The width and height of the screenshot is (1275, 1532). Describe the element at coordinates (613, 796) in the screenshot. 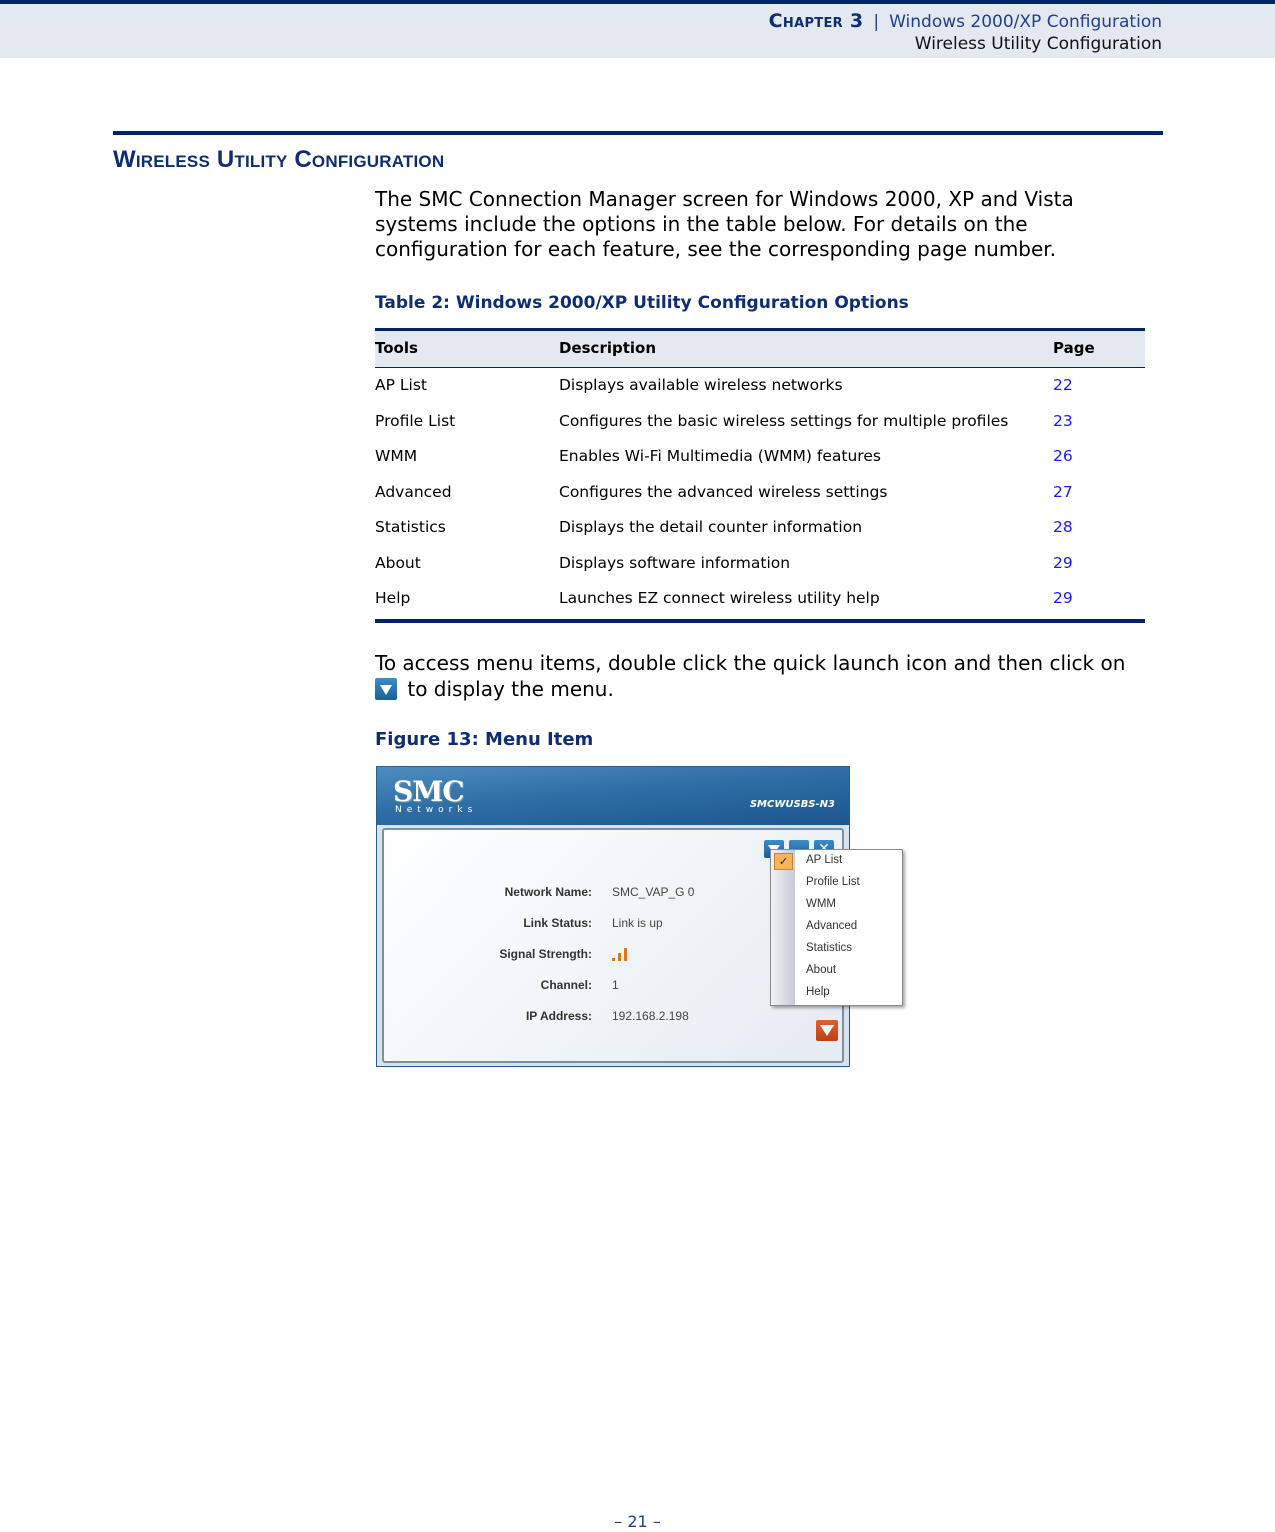

I see `app-banner: SMC Networks SMCWUSBS-N3` at that location.